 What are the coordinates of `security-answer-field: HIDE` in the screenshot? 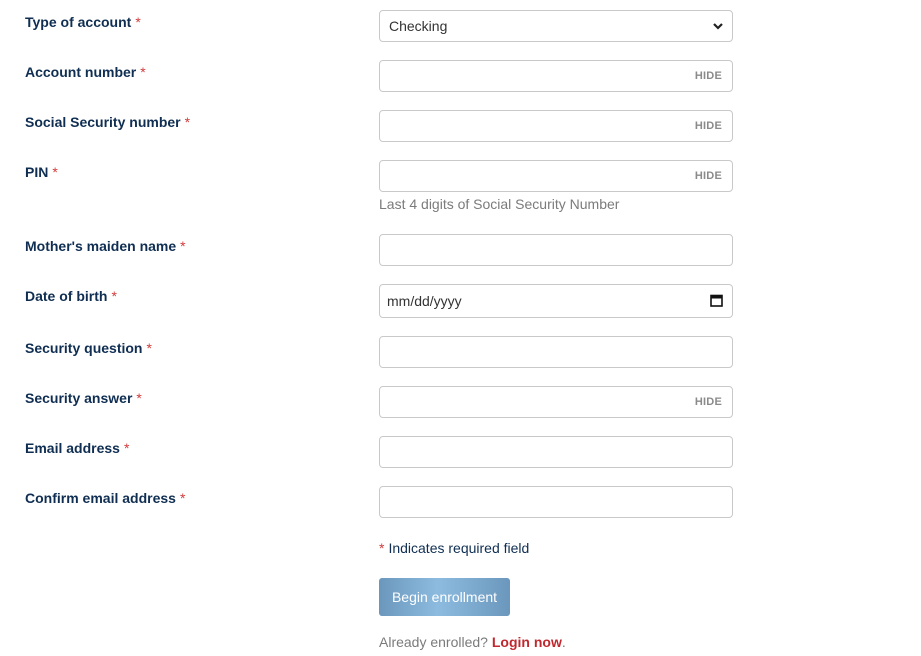 It's located at (556, 402).